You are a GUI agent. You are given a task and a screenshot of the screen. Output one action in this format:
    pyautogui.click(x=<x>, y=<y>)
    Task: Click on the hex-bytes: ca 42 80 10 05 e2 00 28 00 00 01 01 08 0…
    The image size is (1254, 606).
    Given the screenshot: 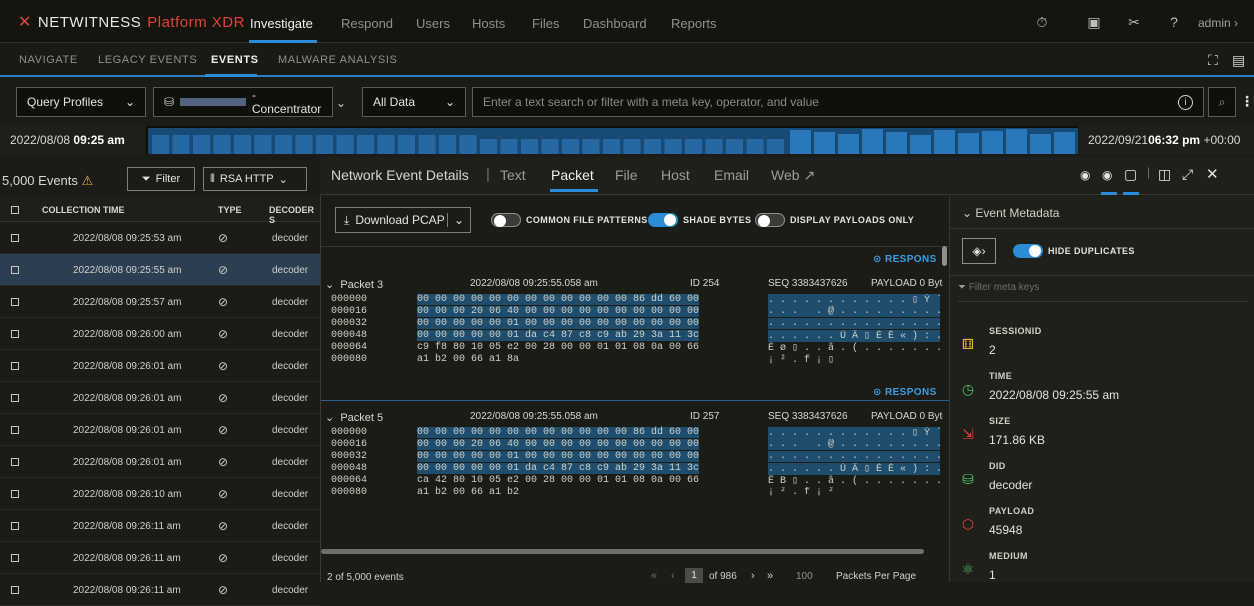 What is the action you would take?
    pyautogui.click(x=558, y=480)
    